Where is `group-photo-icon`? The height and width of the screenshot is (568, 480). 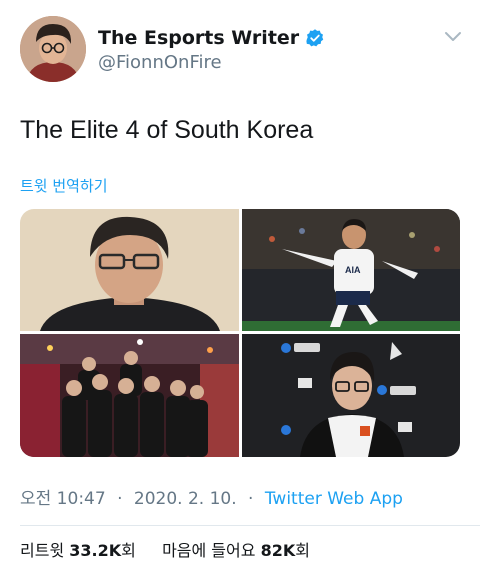
group-photo-icon is located at coordinates (129, 395).